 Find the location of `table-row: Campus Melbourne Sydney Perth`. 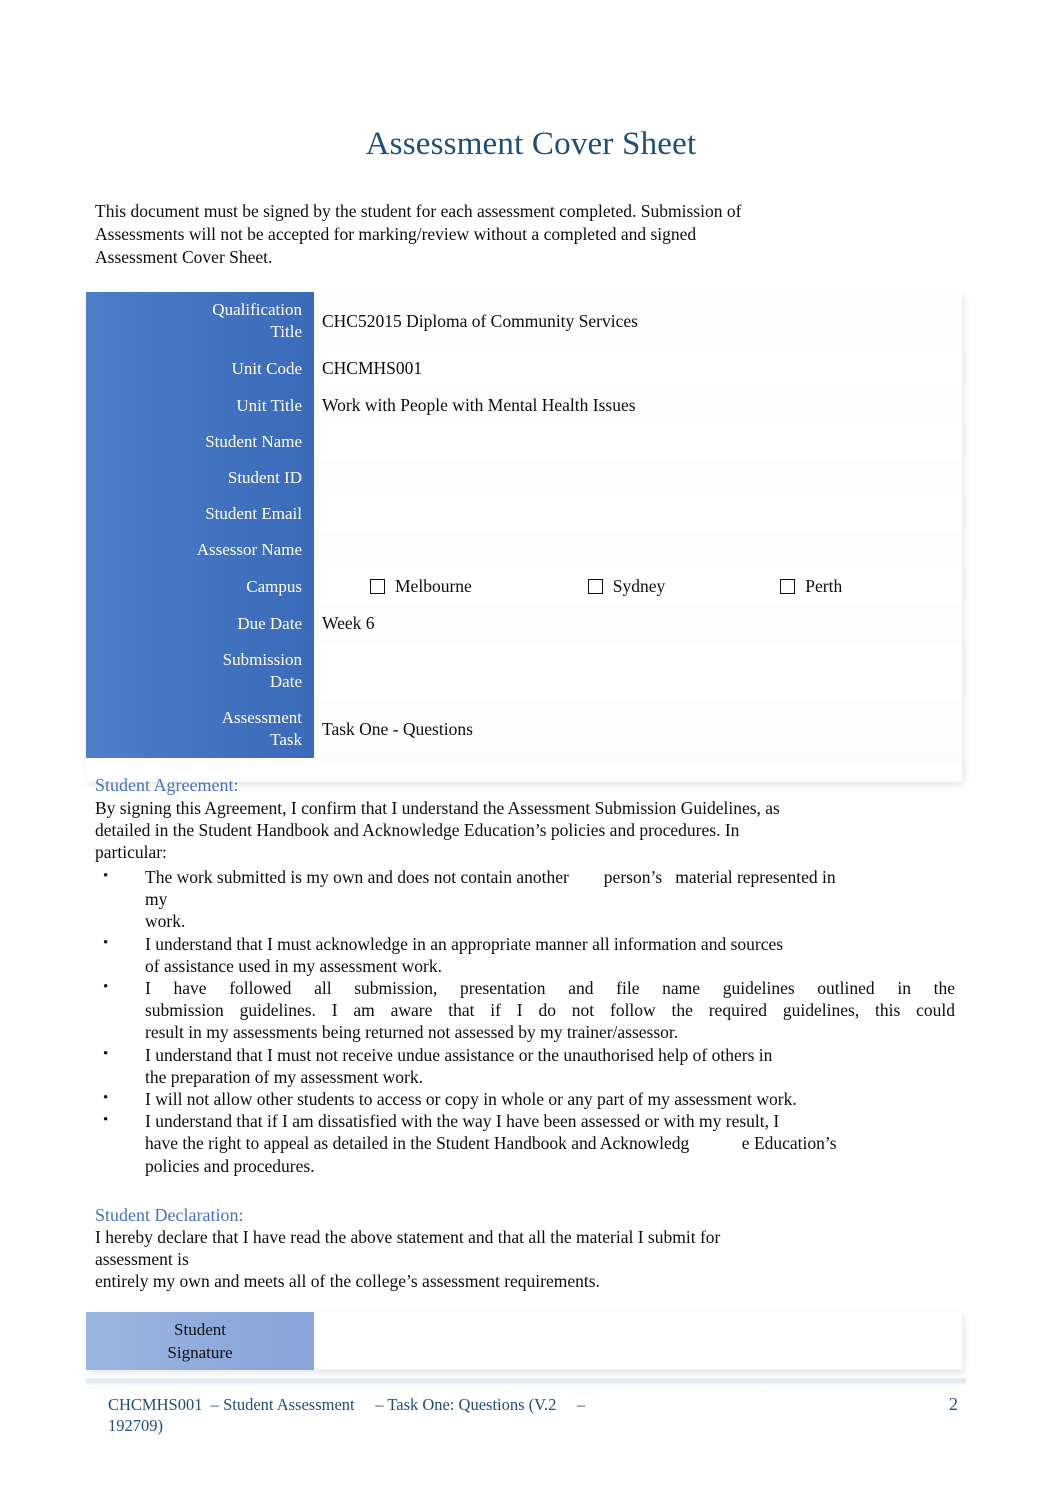

table-row: Campus Melbourne Sydney Perth is located at coordinates (524, 588).